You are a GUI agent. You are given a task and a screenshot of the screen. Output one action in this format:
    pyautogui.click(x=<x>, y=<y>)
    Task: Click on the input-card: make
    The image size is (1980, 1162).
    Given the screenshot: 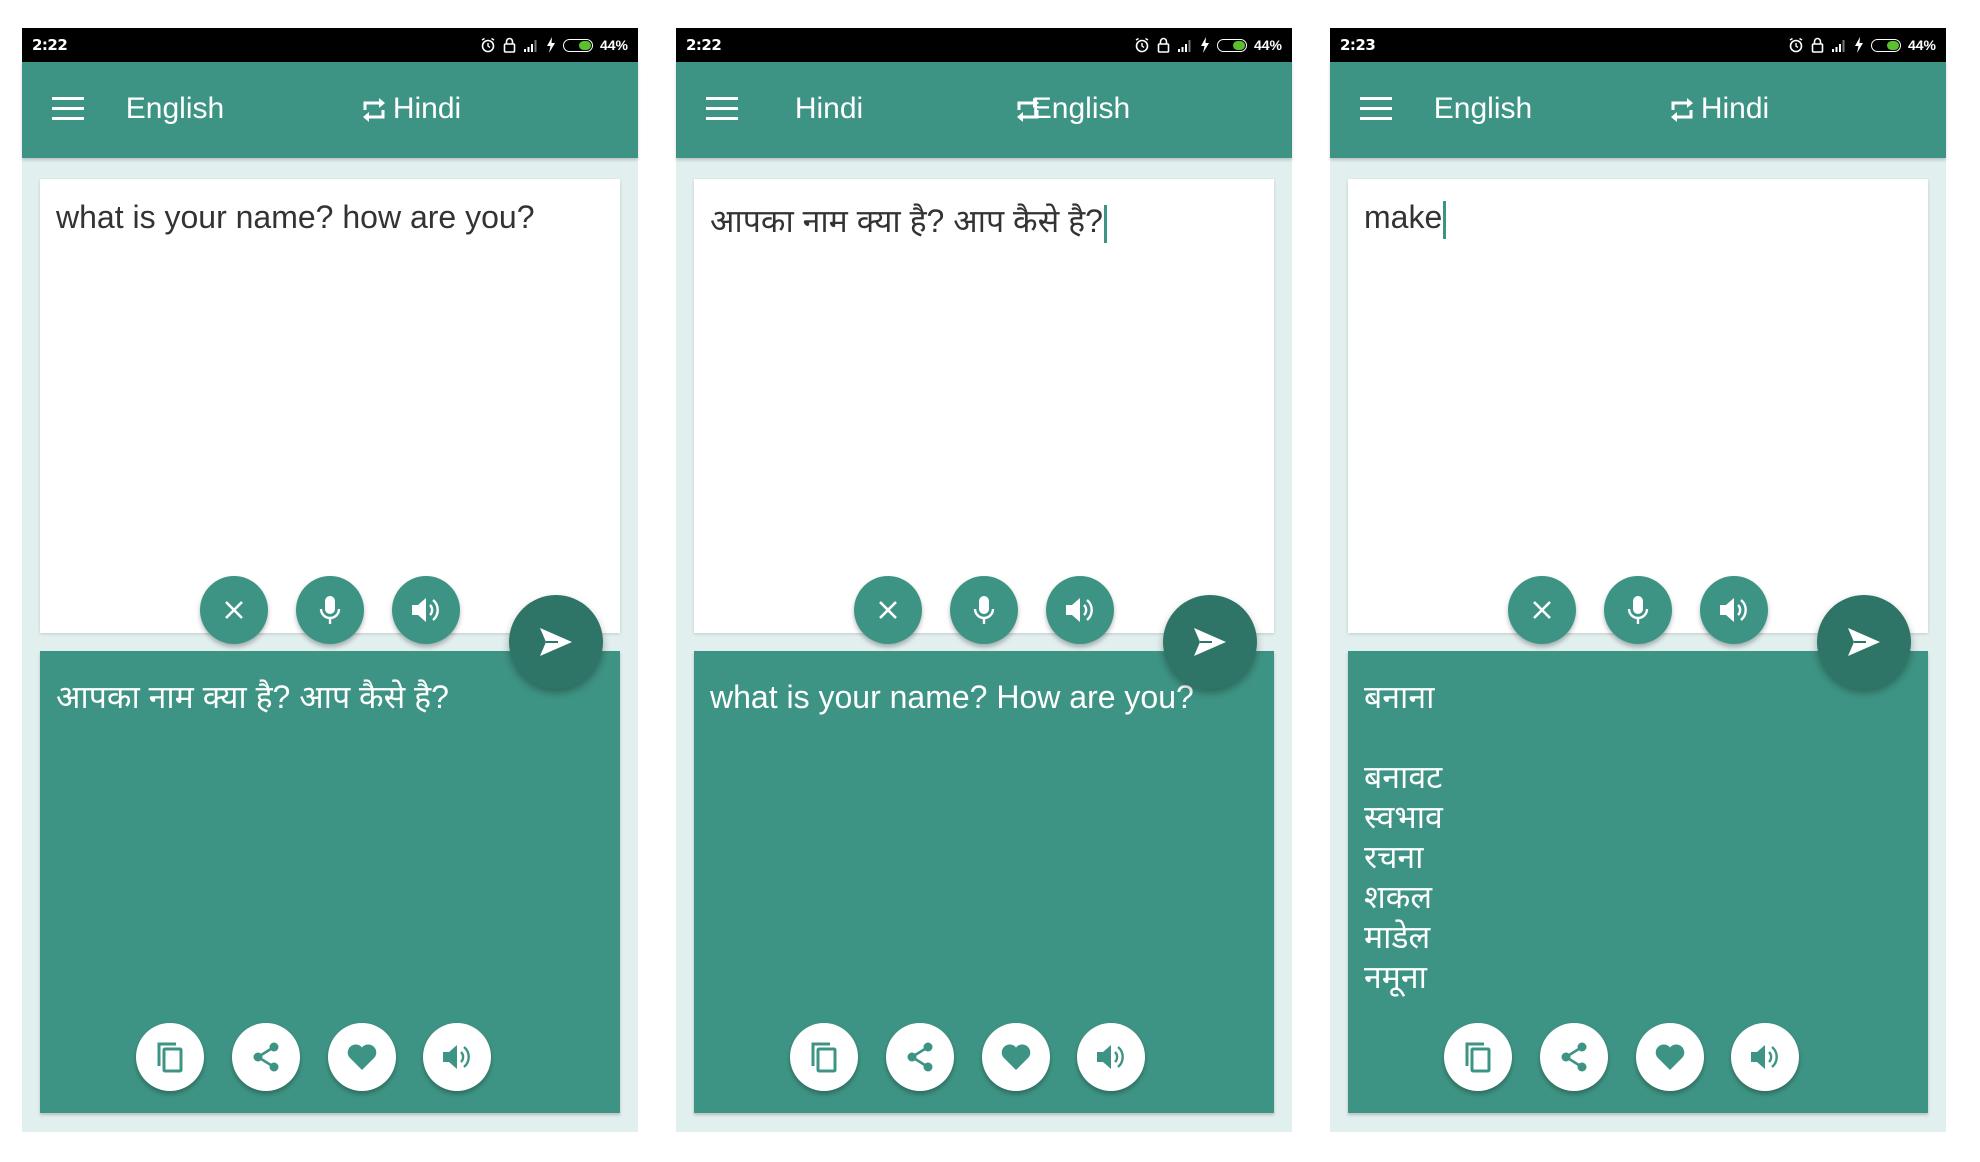 What is the action you would take?
    pyautogui.click(x=1638, y=411)
    